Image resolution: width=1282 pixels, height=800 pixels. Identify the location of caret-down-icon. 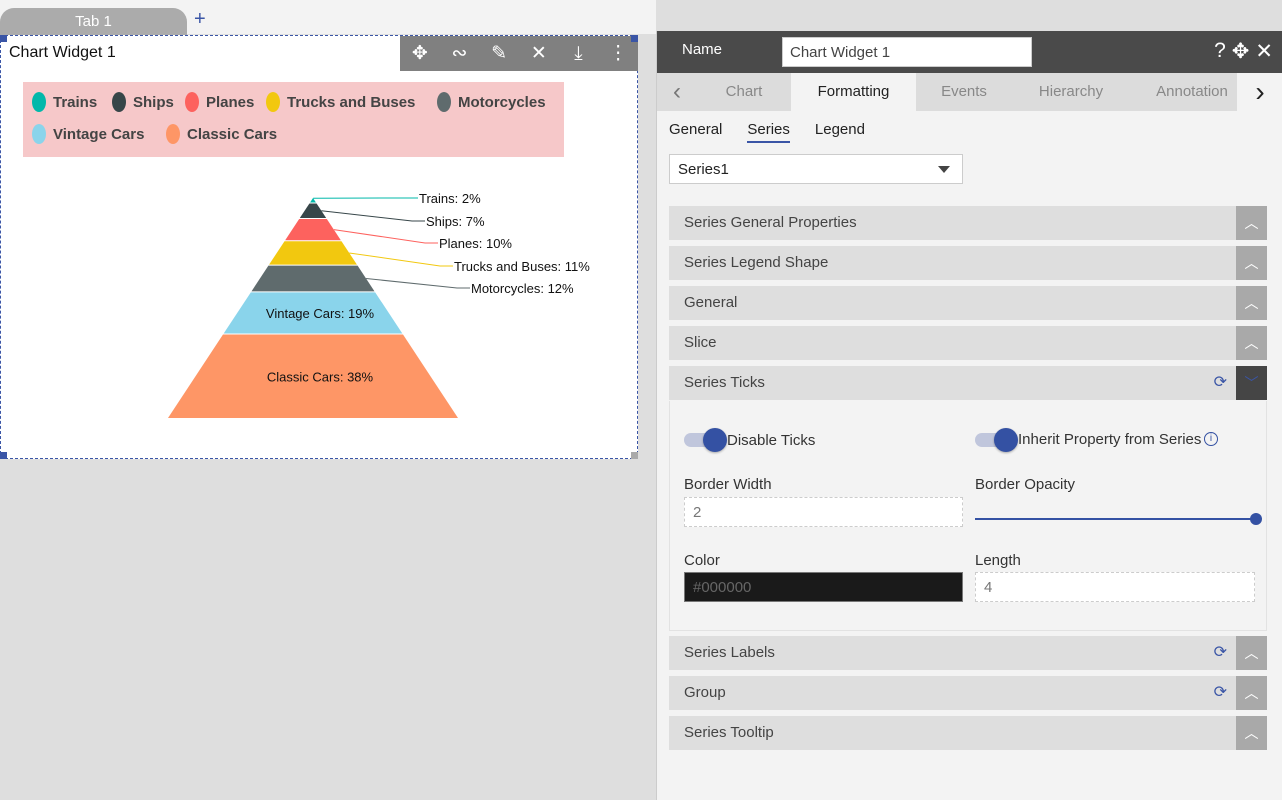
(944, 172).